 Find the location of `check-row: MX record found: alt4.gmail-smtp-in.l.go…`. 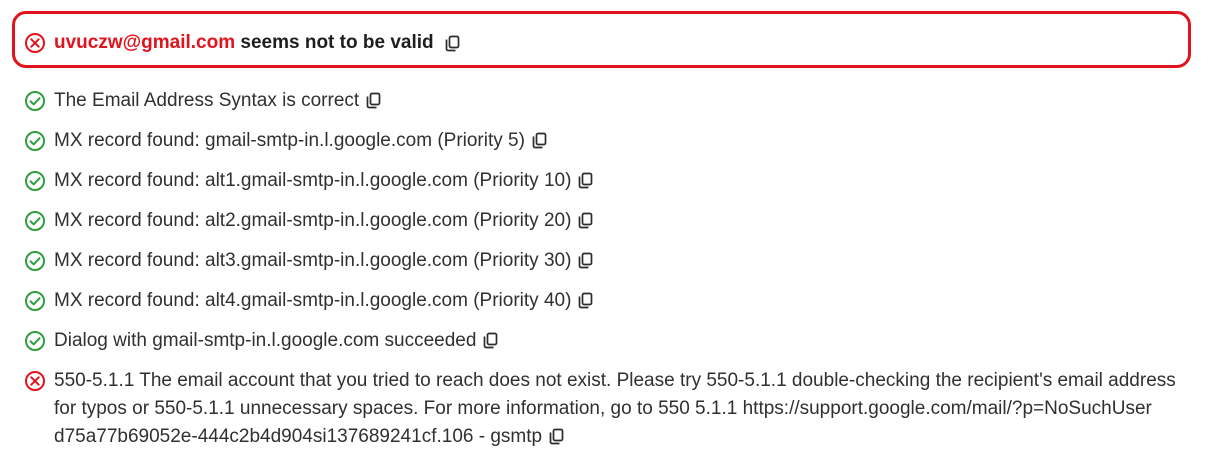

check-row: MX record found: alt4.gmail-smtp-in.l.go… is located at coordinates (609, 308).